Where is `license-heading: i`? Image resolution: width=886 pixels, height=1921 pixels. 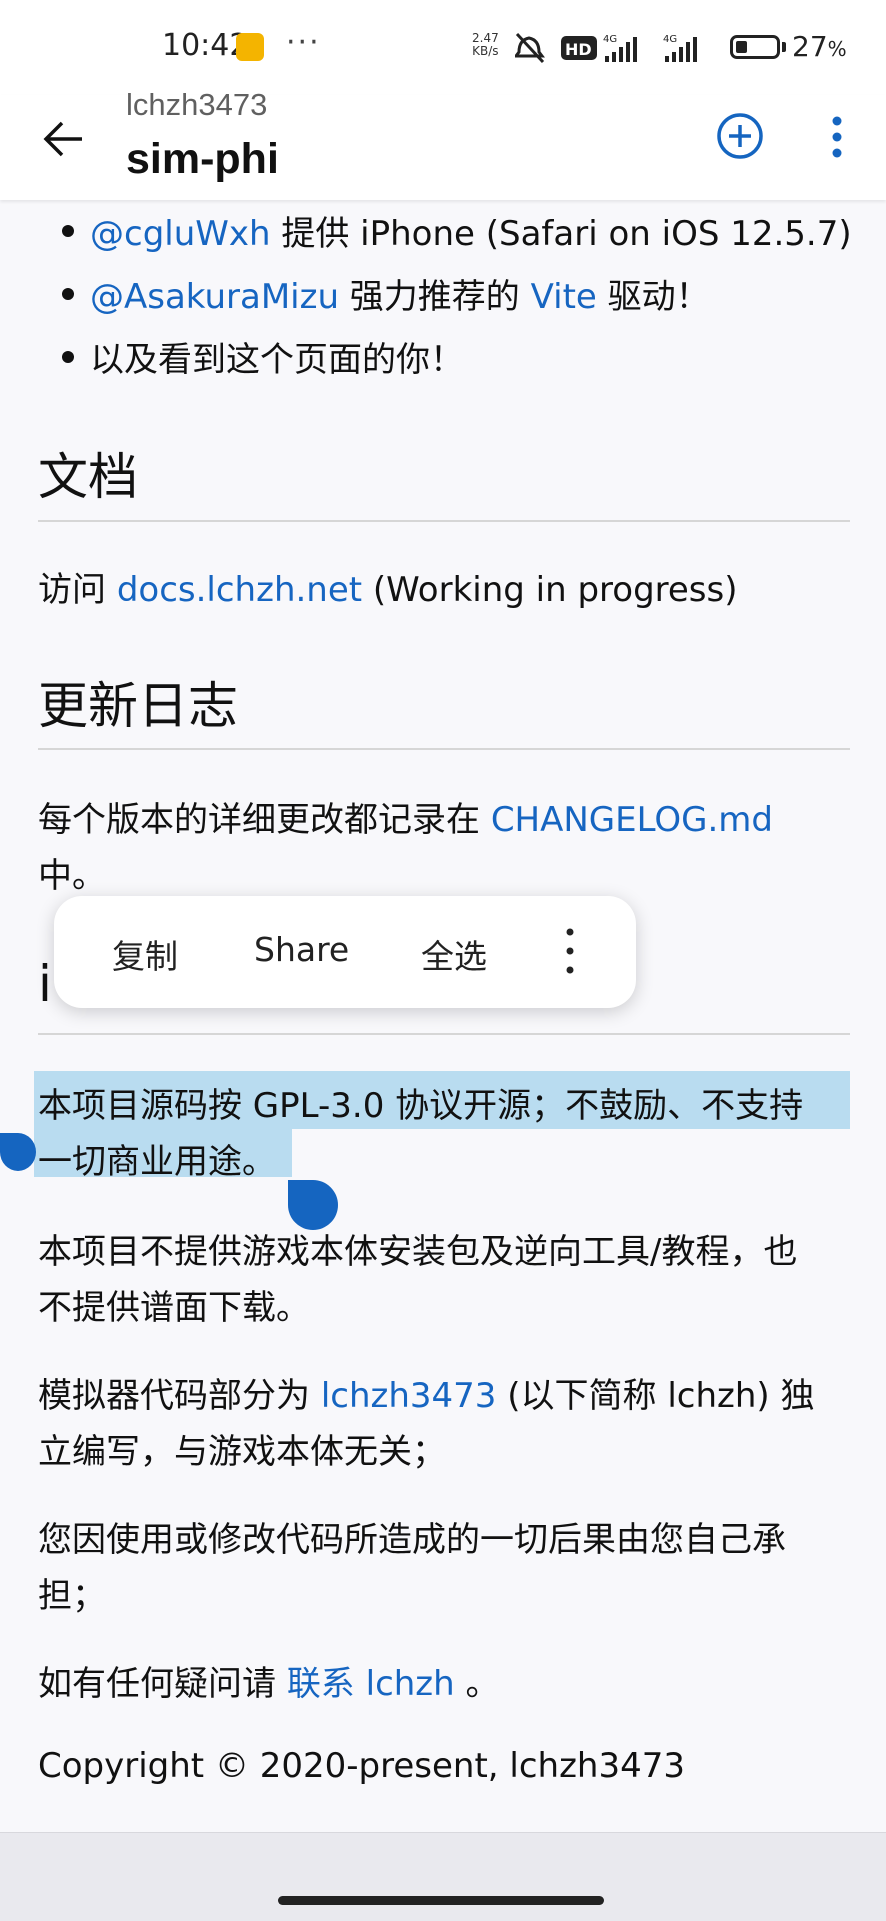
license-heading: i is located at coordinates (45, 984).